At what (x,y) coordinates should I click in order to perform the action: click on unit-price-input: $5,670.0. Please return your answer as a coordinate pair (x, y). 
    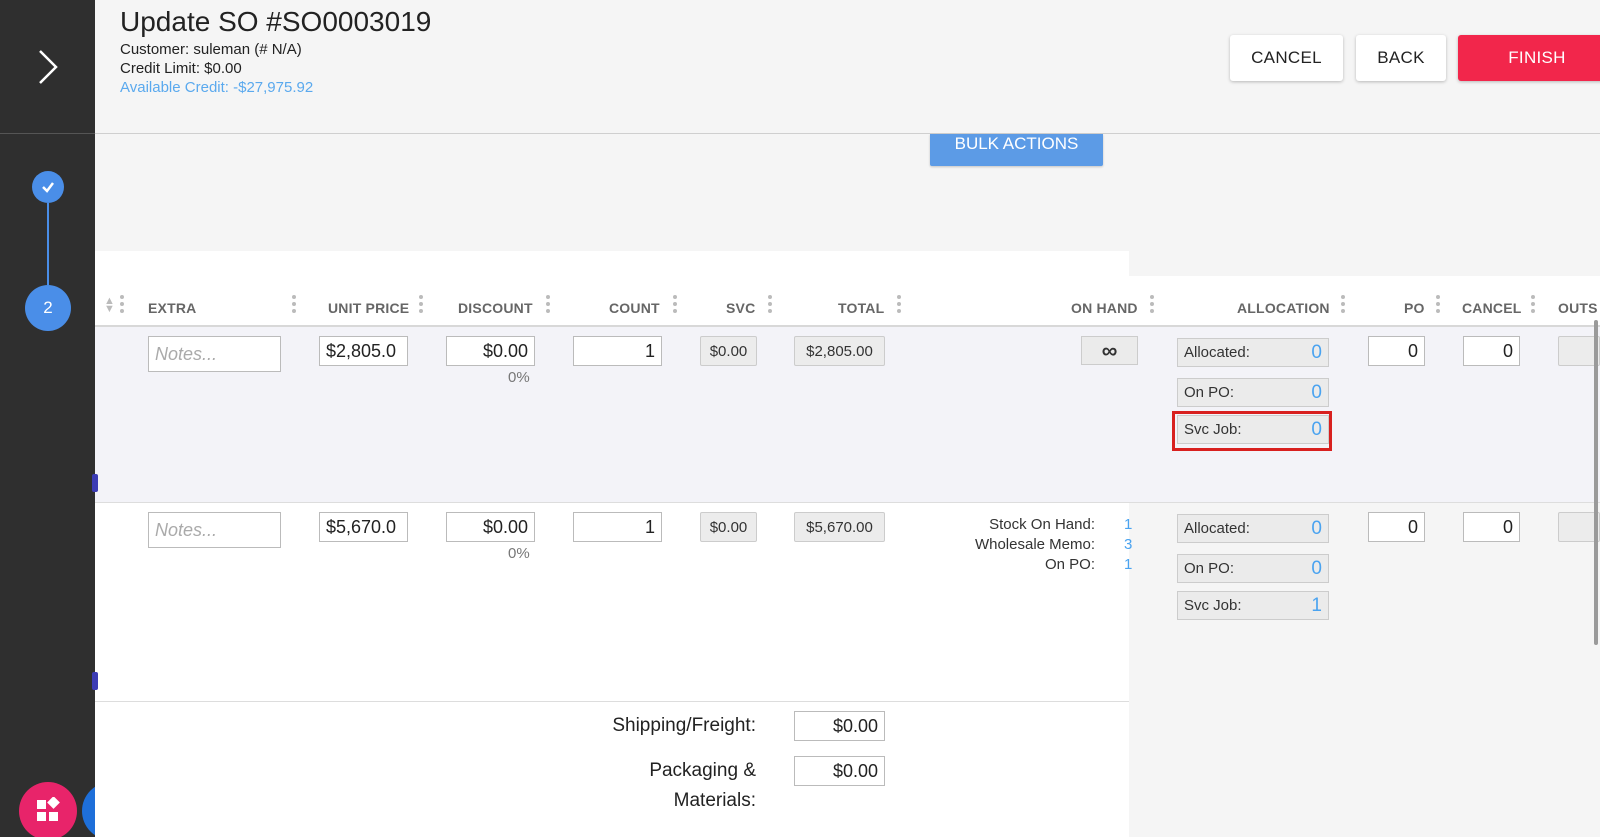
    Looking at the image, I should click on (363, 527).